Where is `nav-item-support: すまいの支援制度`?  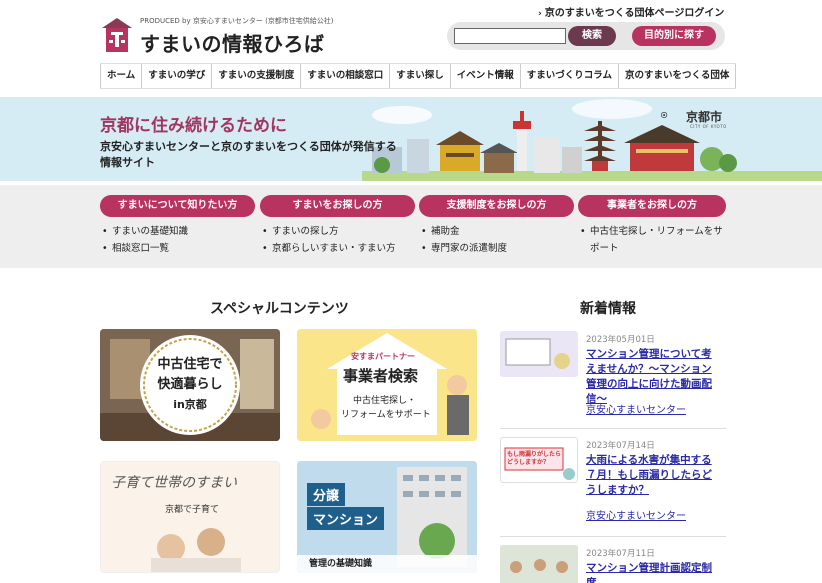 nav-item-support: すまいの支援制度 is located at coordinates (255, 76).